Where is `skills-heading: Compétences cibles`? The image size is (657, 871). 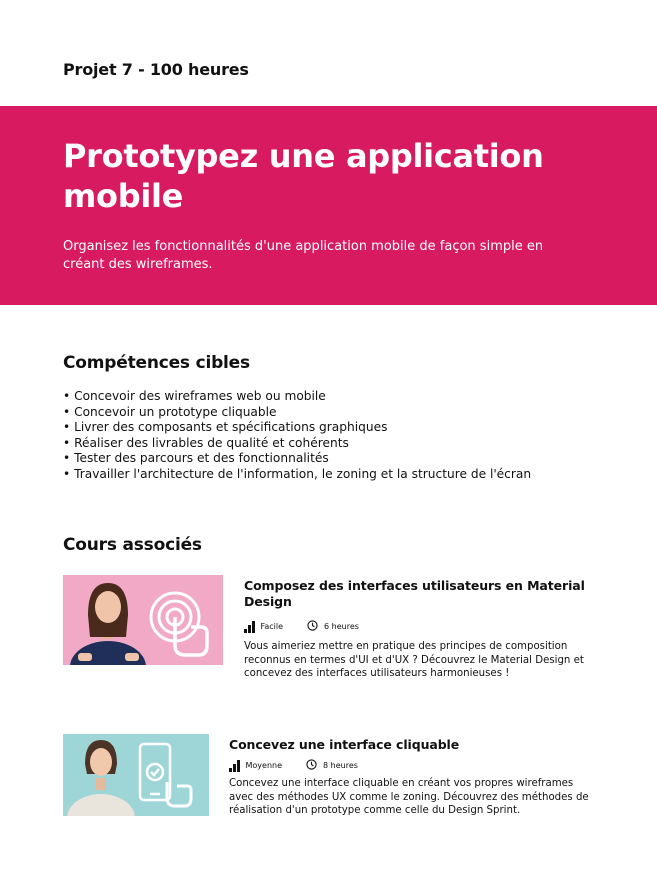 skills-heading: Compétences cibles is located at coordinates (156, 363).